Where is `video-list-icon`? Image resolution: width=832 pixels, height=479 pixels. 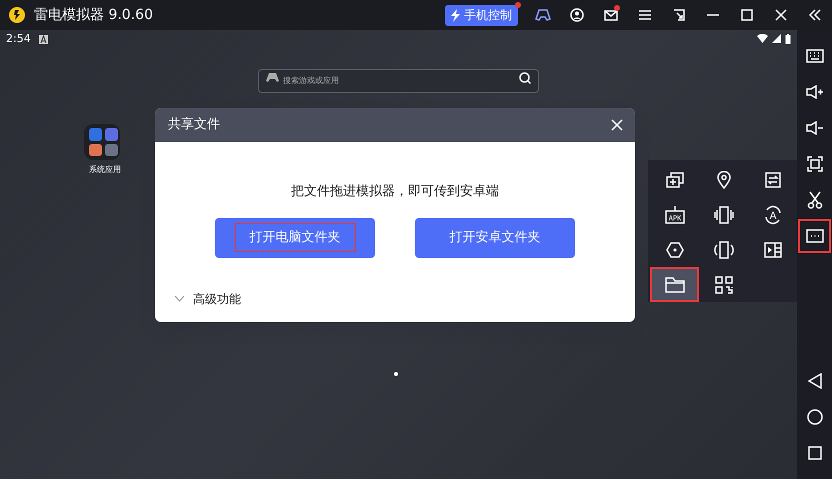 video-list-icon is located at coordinates (773, 250).